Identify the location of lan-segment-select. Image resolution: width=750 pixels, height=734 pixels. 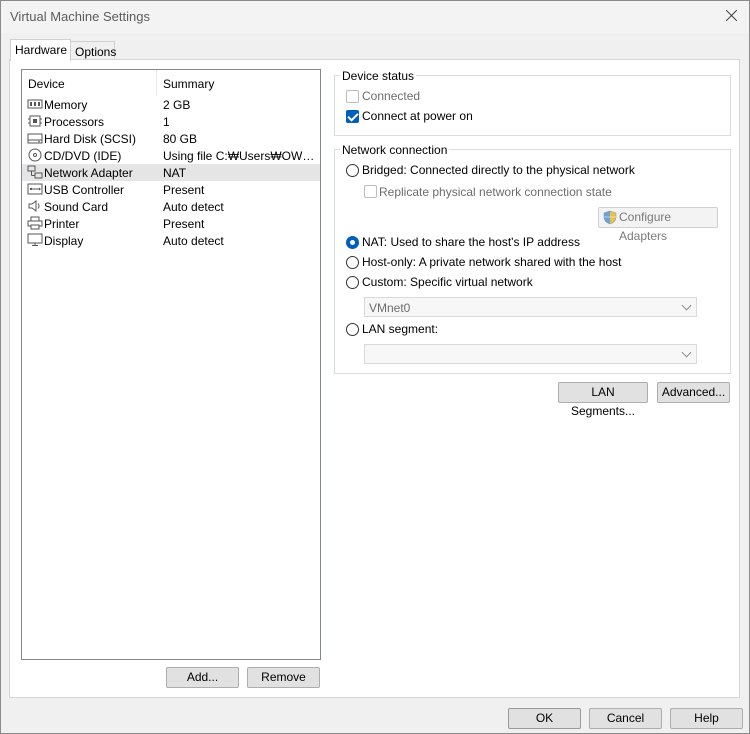
(530, 354).